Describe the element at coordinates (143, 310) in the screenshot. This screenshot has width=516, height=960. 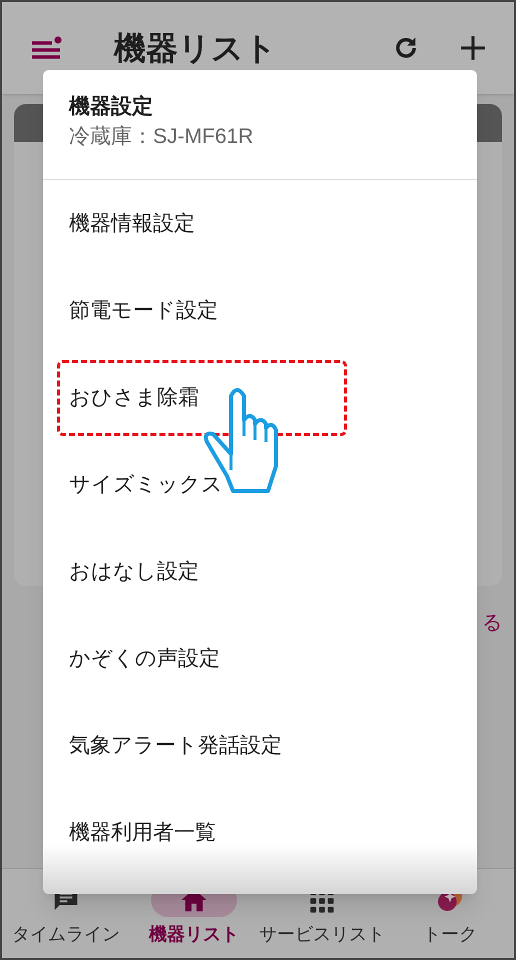
I see `menu-item: 節電モード設定` at that location.